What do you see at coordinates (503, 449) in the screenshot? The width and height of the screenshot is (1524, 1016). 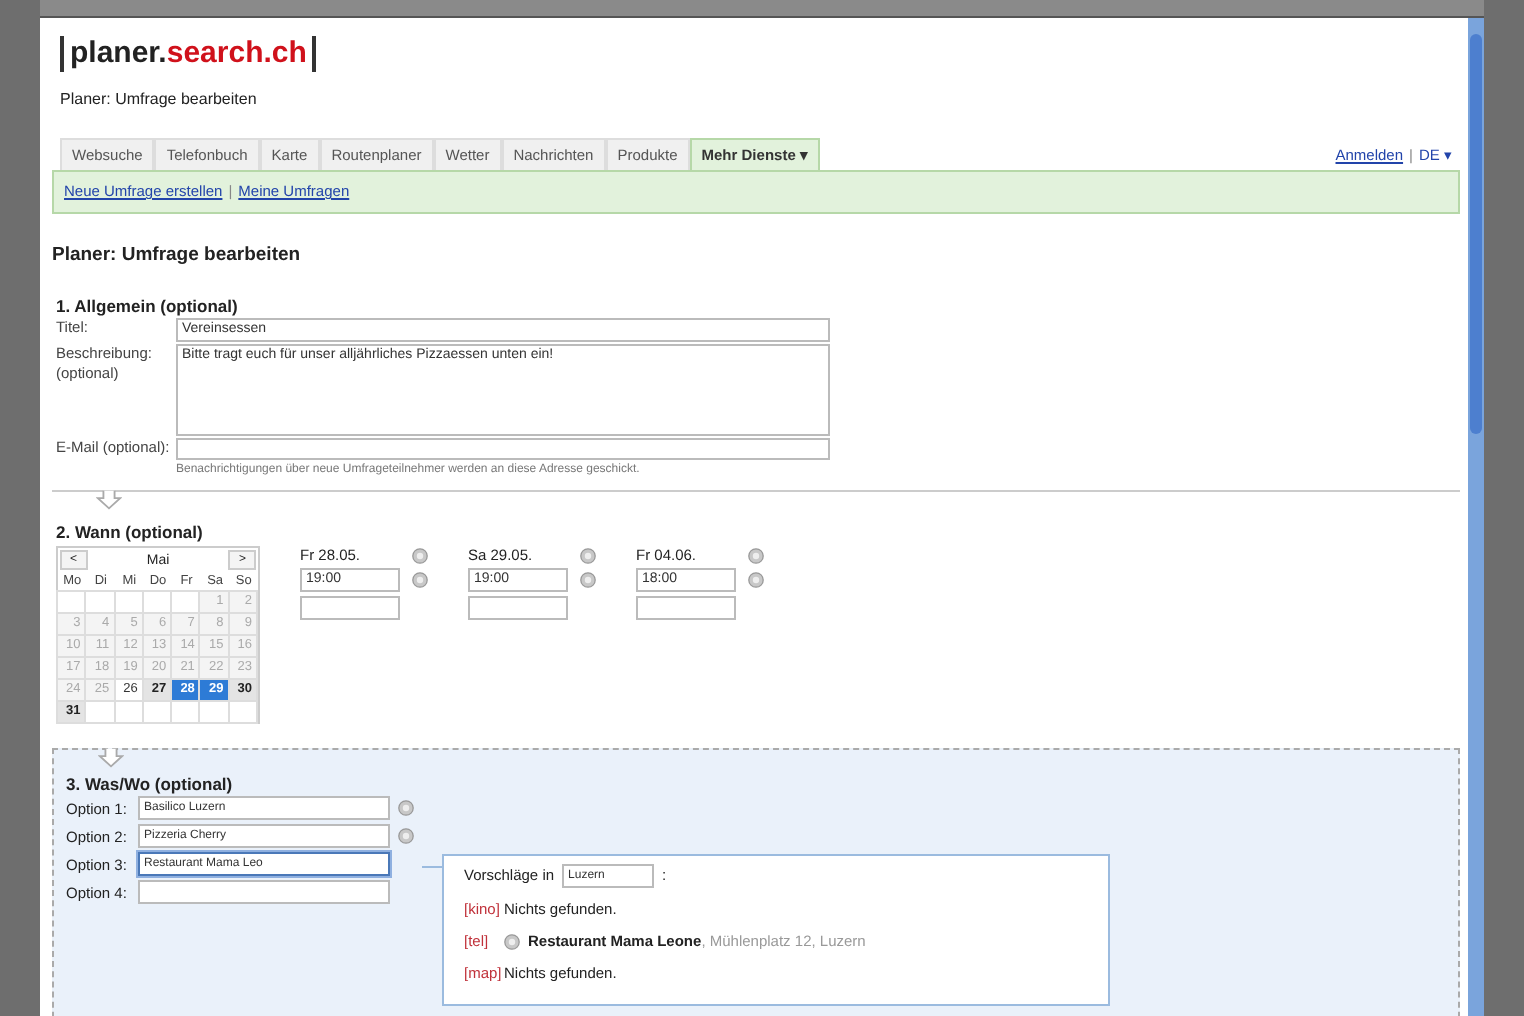 I see `input-field` at bounding box center [503, 449].